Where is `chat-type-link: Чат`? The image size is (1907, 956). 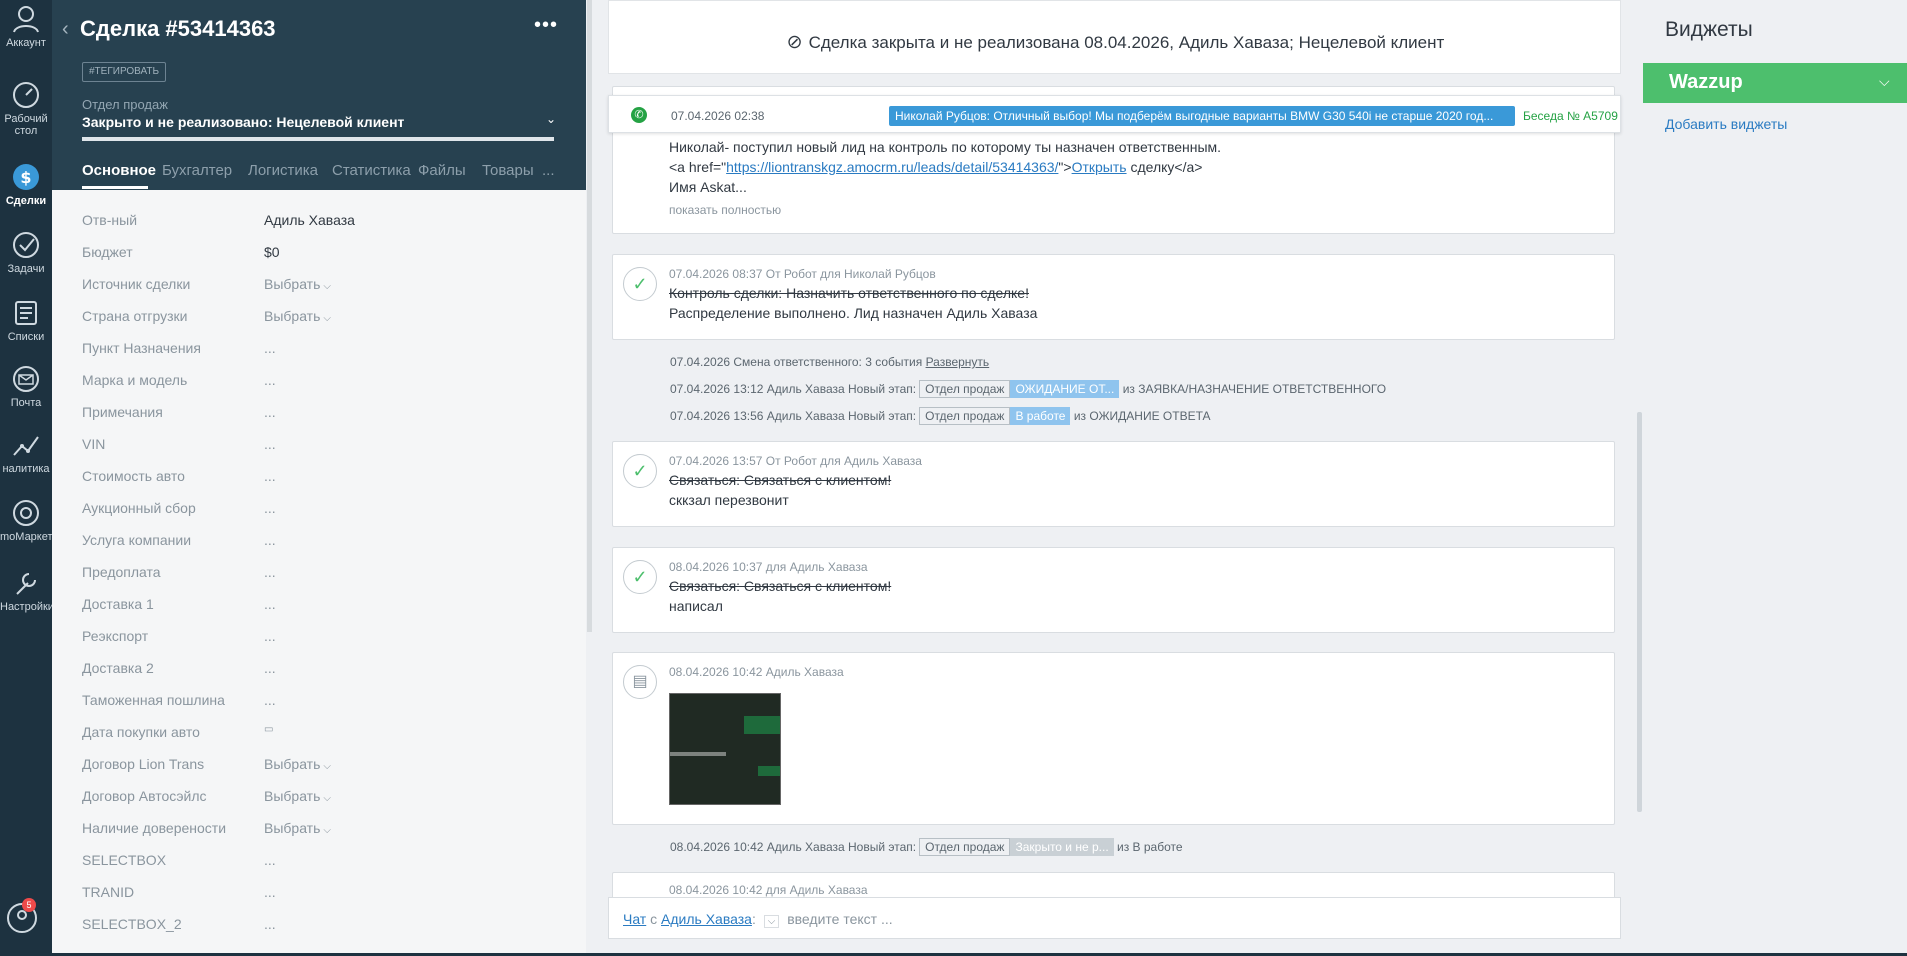
chat-type-link: Чат is located at coordinates (634, 919).